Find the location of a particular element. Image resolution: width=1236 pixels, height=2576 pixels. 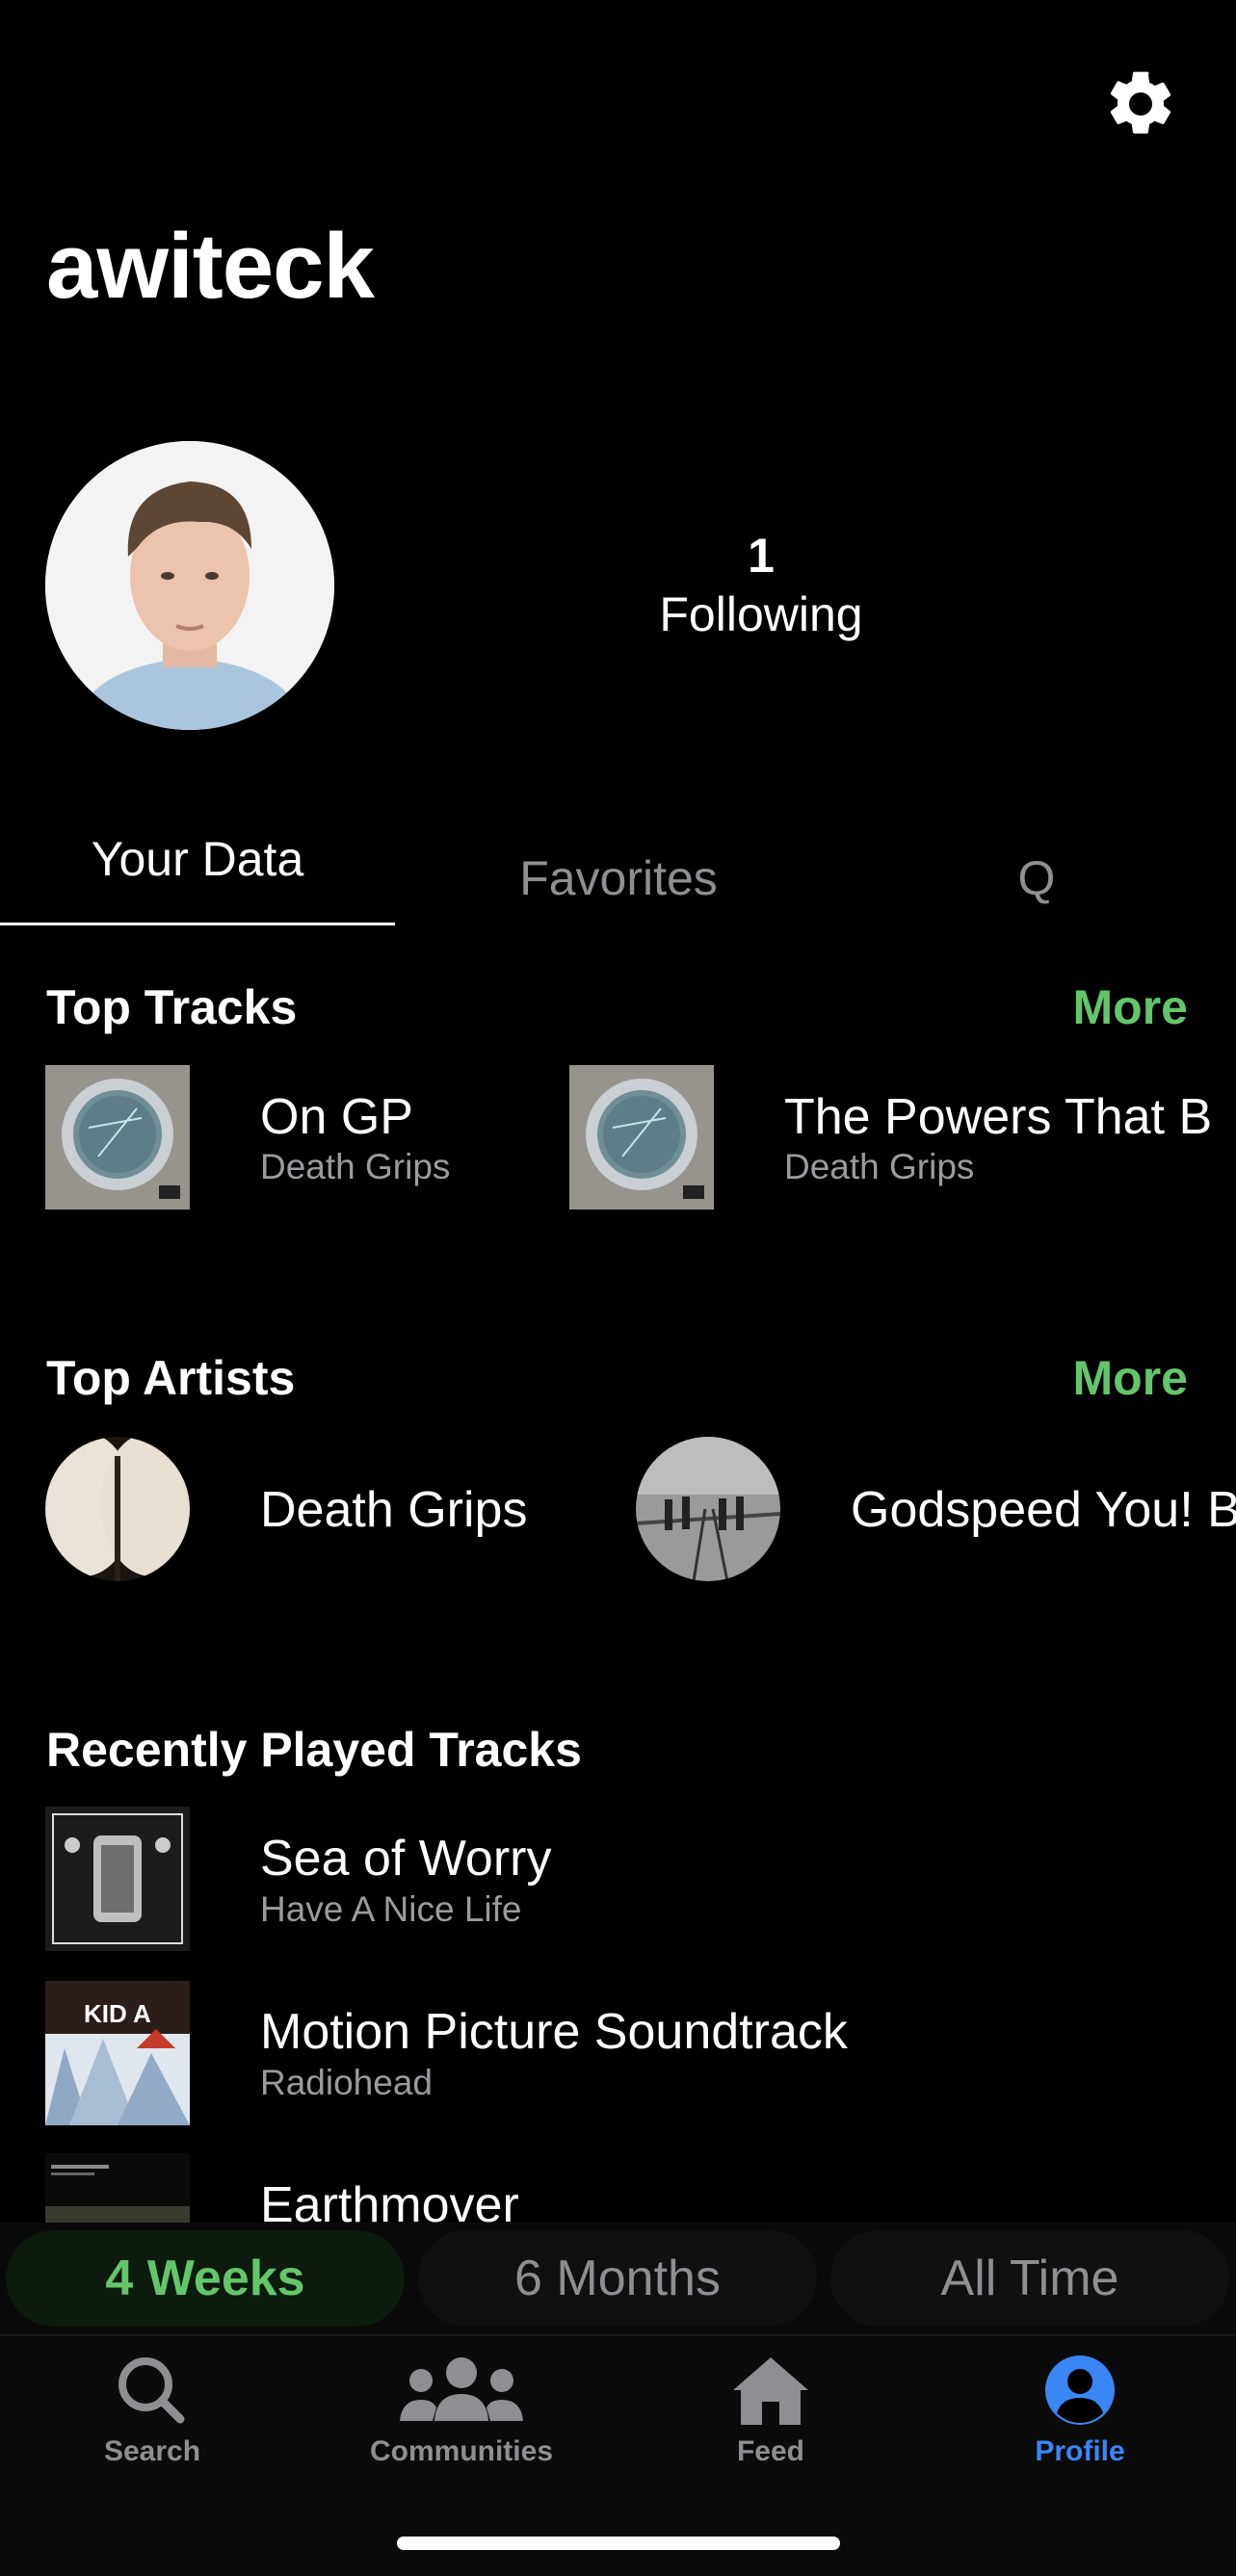

nav-label: Feed is located at coordinates (770, 2451).